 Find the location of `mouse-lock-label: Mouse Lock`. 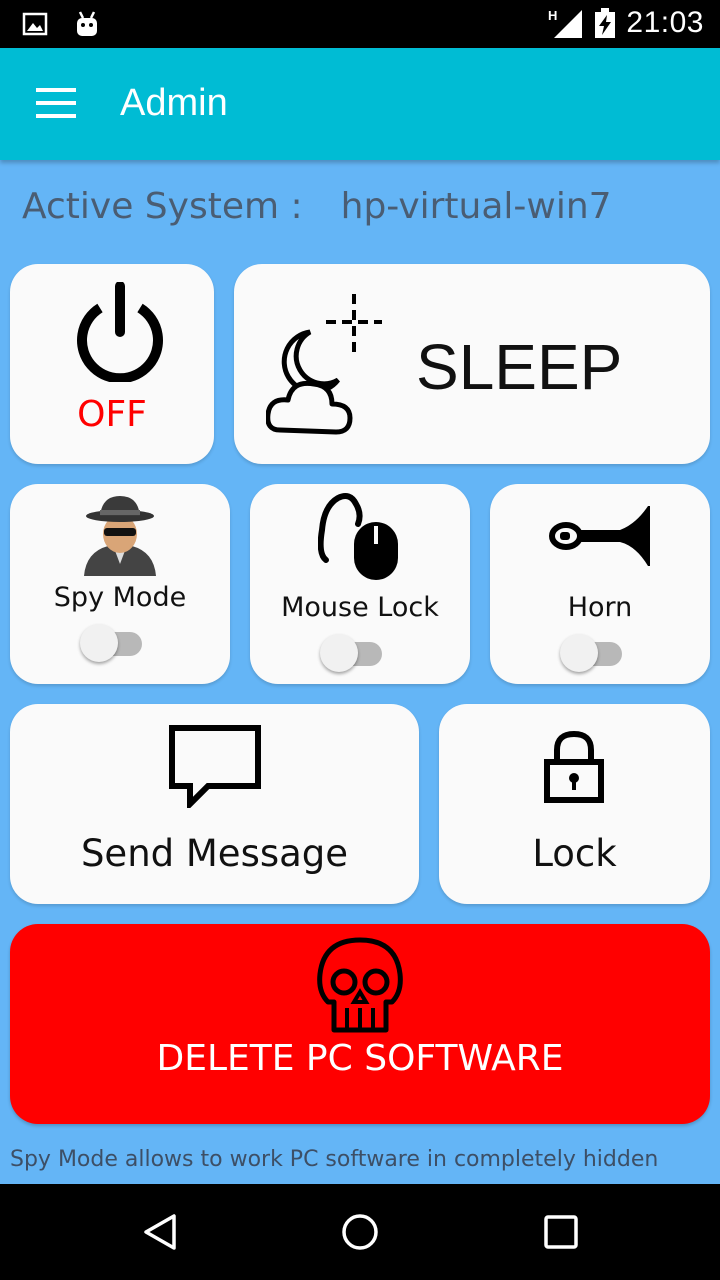

mouse-lock-label: Mouse Lock is located at coordinates (360, 607).